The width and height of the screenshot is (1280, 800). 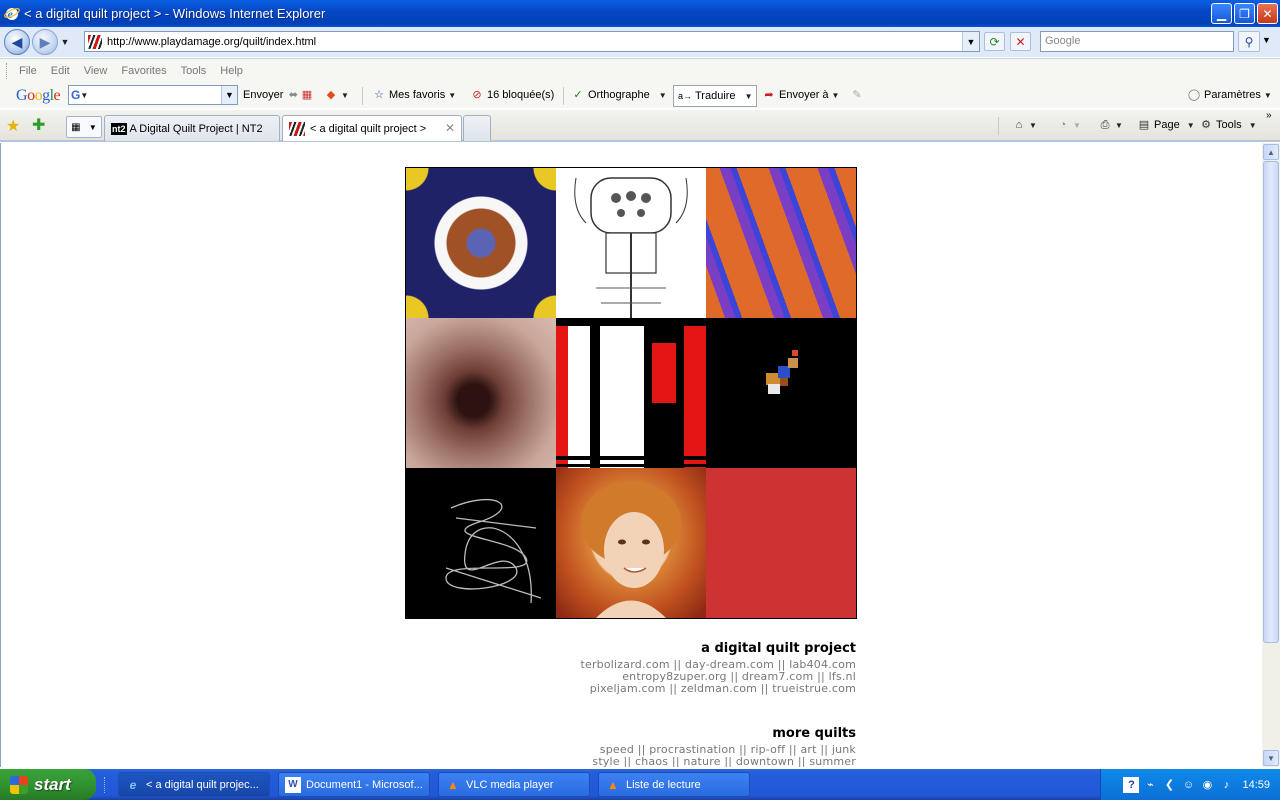 What do you see at coordinates (631, 243) in the screenshot?
I see `quilt-patch-sketch` at bounding box center [631, 243].